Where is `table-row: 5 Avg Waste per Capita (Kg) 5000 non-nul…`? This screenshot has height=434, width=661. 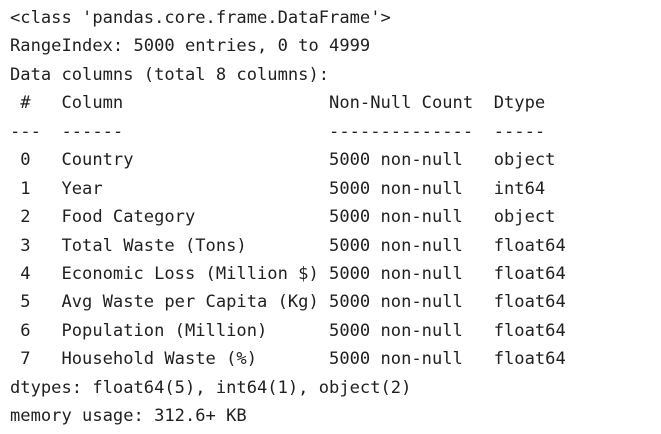
table-row: 5 Avg Waste per Capita (Kg) 5000 non-nul… is located at coordinates (288, 302).